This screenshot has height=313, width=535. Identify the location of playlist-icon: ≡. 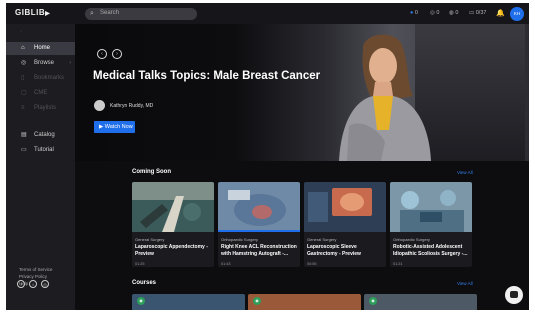
(23, 108).